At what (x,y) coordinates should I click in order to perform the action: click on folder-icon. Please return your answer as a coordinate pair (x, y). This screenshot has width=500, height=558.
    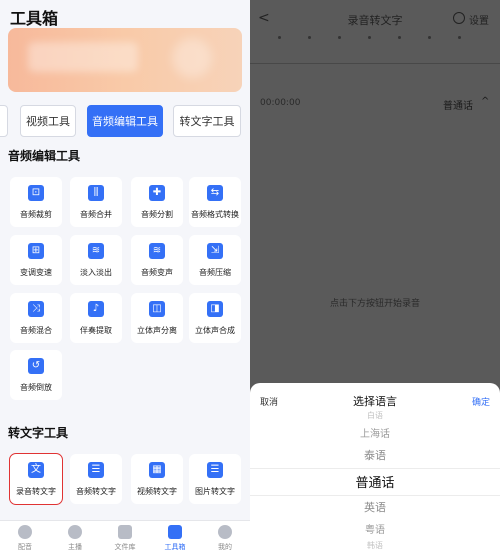
    Looking at the image, I should click on (125, 532).